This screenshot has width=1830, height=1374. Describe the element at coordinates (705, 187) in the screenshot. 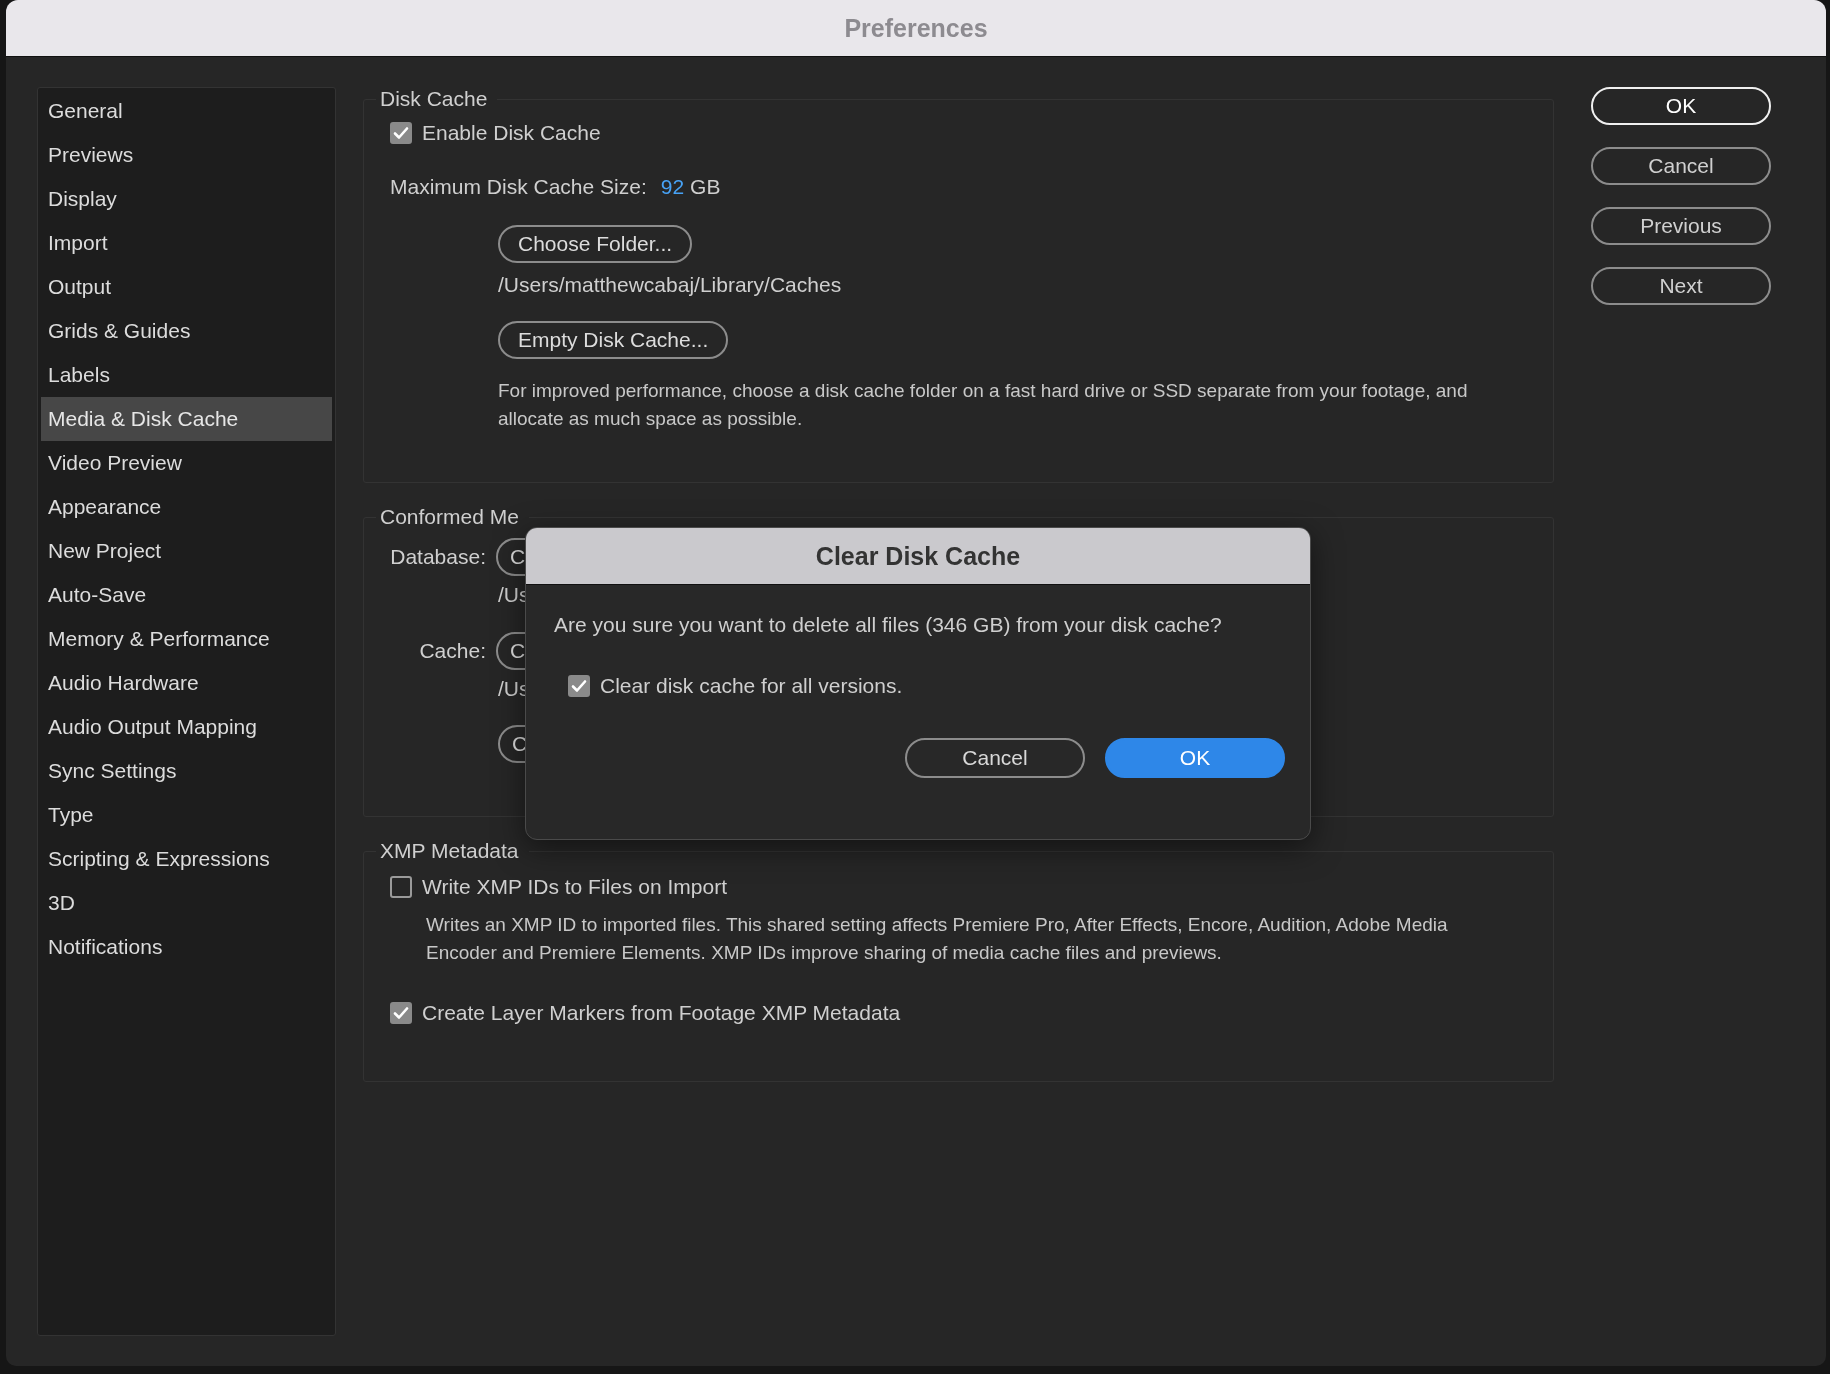

I see `unit-label: GB` at that location.